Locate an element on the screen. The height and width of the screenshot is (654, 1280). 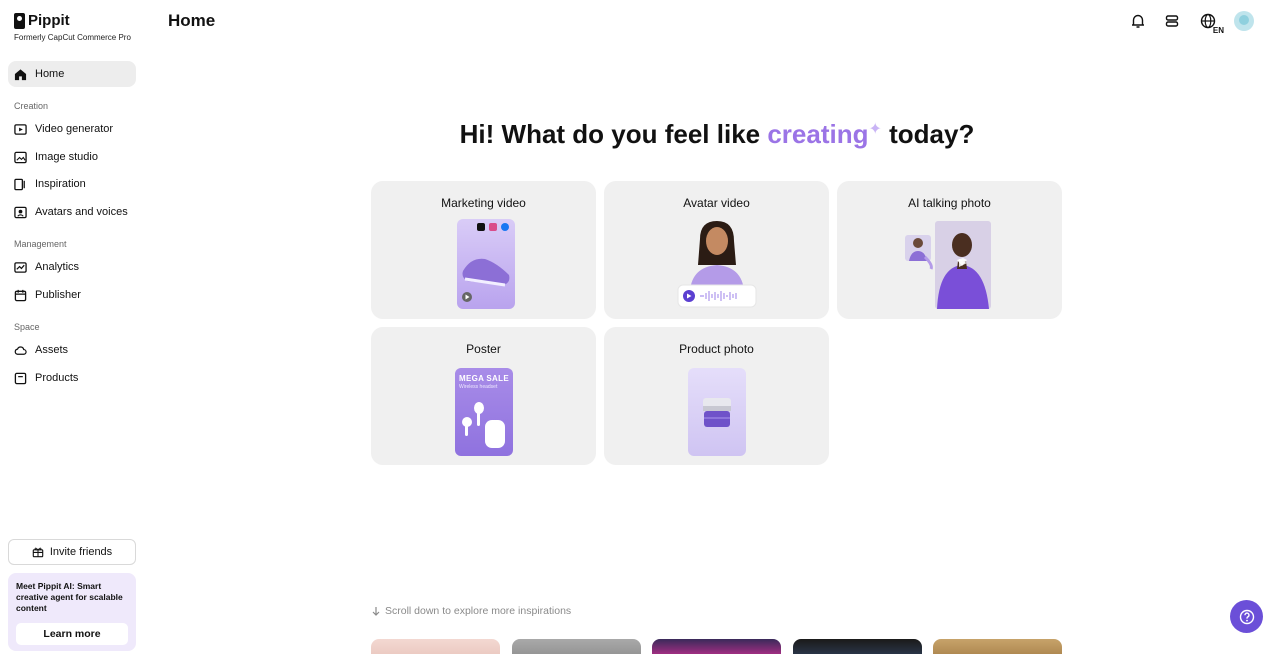
section-management: Management is located at coordinates (40, 244).